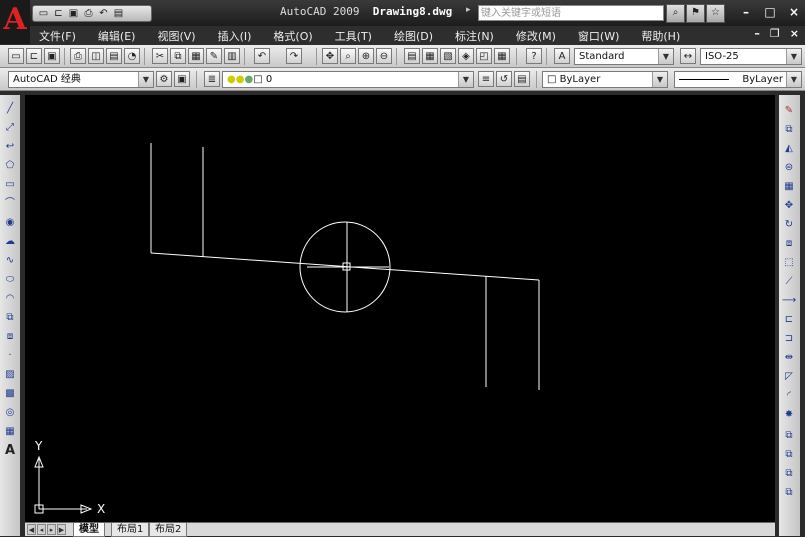  Describe the element at coordinates (10, 431) in the screenshot. I see `table-icon: ▦` at that location.